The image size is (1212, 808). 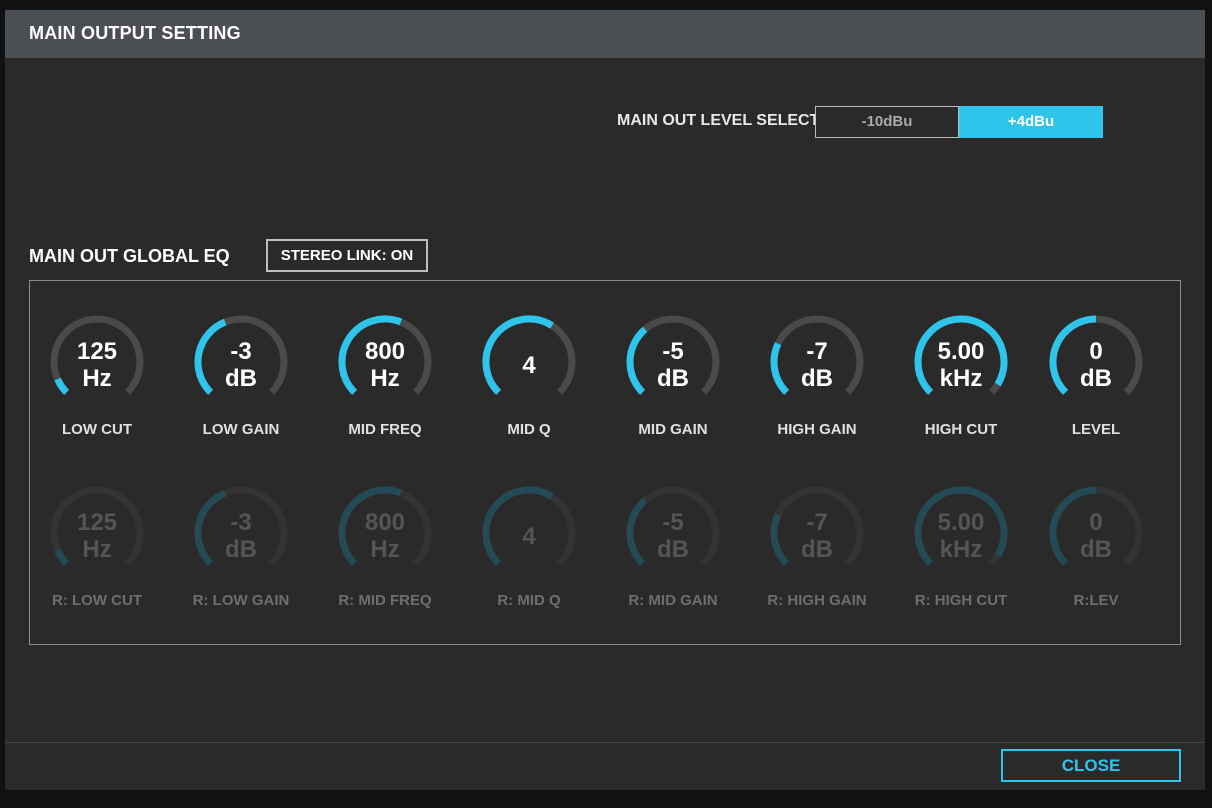 I want to click on knob-label: R:LEV, so click(x=1096, y=600).